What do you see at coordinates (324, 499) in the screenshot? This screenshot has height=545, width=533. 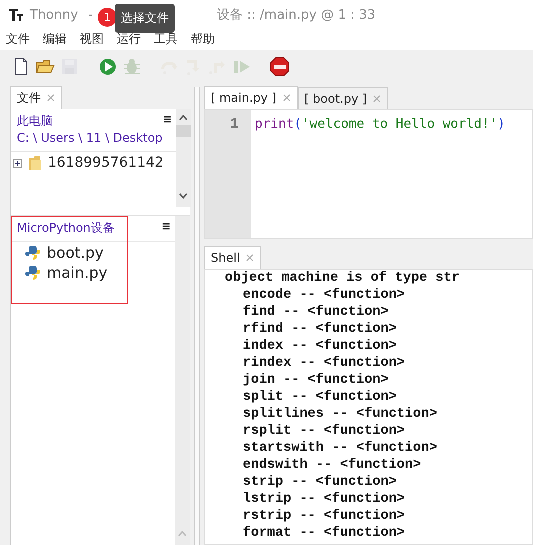 I see `shell-output-line: lstrip -- <function>` at bounding box center [324, 499].